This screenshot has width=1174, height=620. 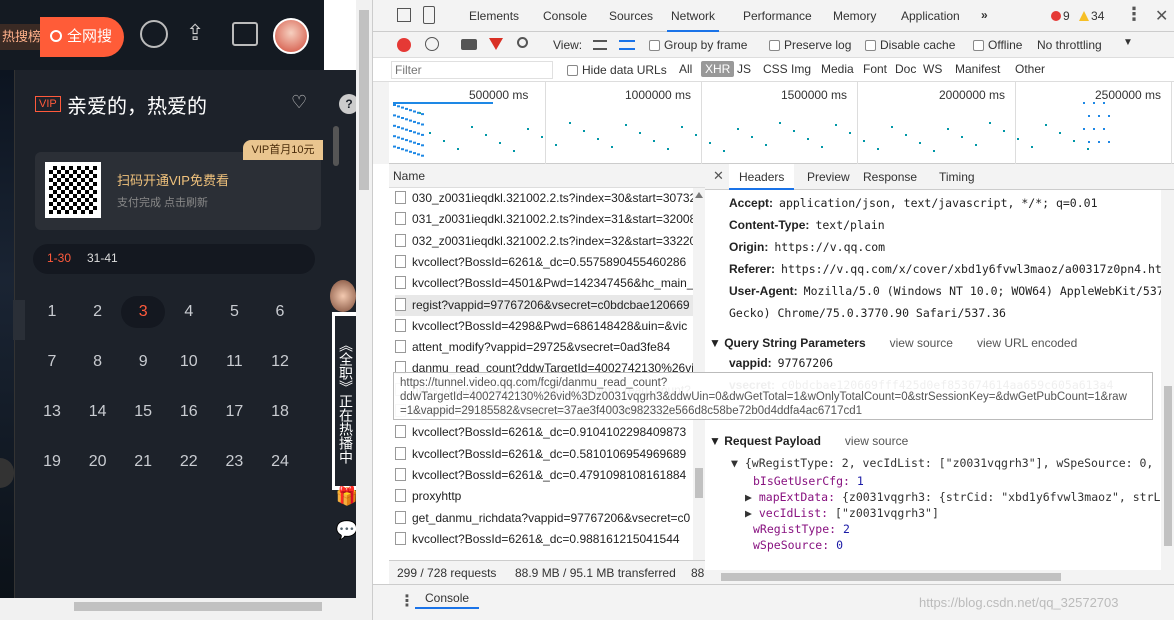 What do you see at coordinates (102, 258) in the screenshot?
I see `episode-range-tab-2: 31-41` at bounding box center [102, 258].